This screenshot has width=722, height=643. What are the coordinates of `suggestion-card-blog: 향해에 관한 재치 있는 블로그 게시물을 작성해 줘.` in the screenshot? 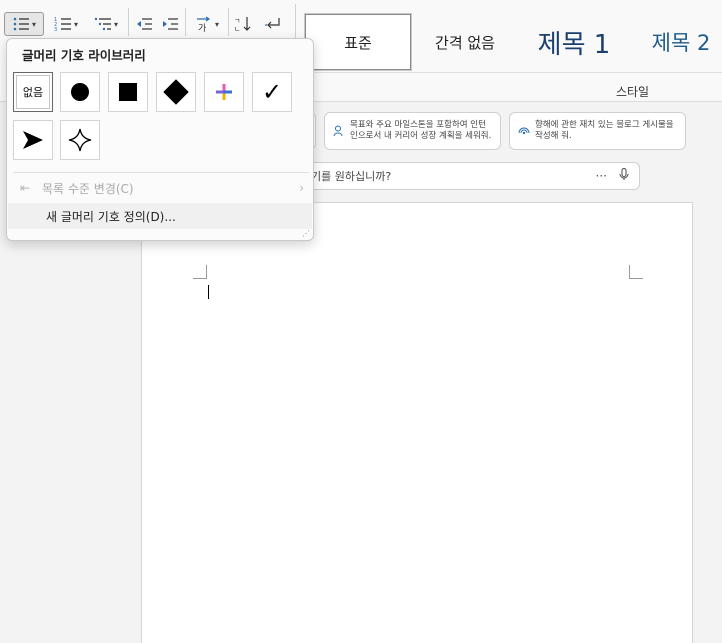 It's located at (597, 131).